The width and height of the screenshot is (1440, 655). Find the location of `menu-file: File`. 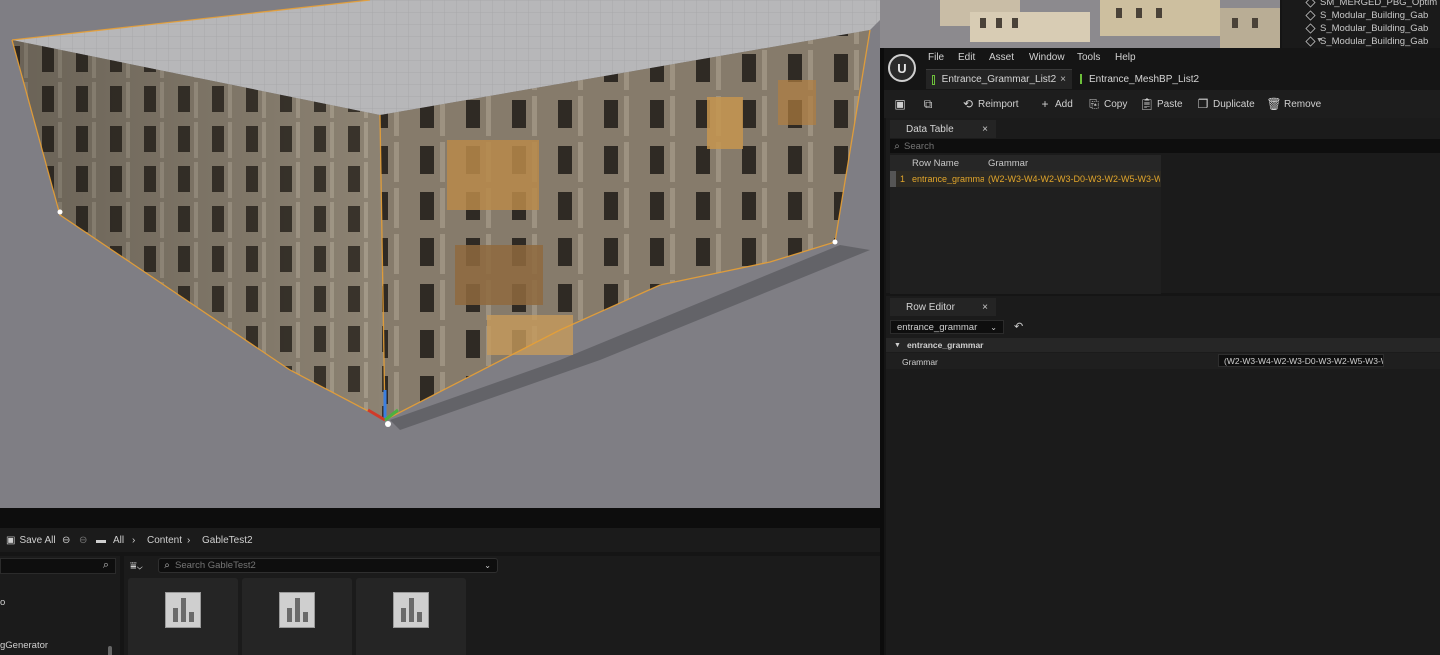

menu-file: File is located at coordinates (936, 57).